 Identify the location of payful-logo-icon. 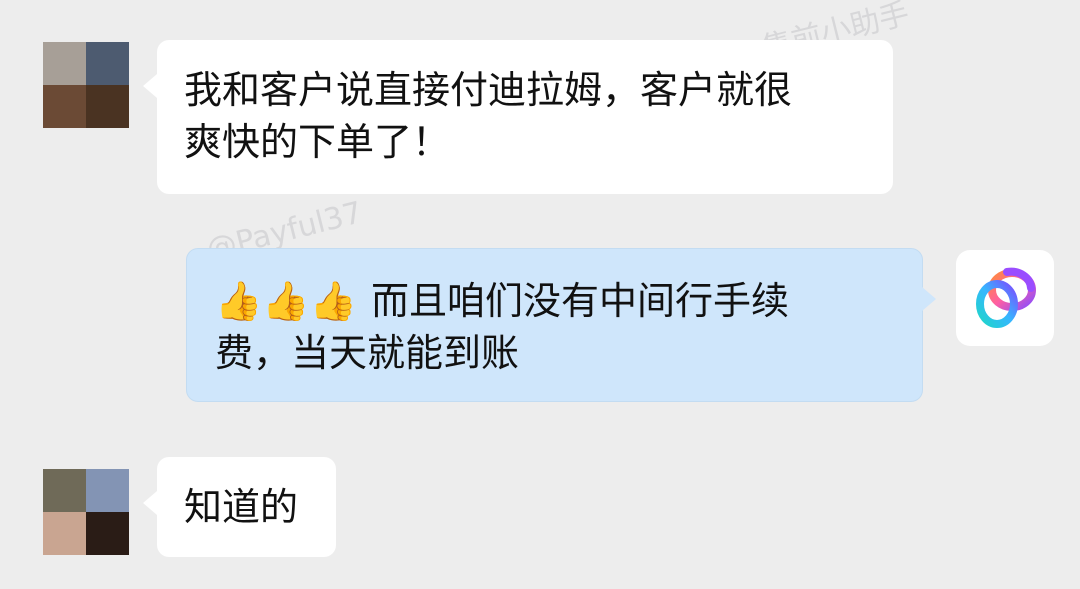
(1006, 297).